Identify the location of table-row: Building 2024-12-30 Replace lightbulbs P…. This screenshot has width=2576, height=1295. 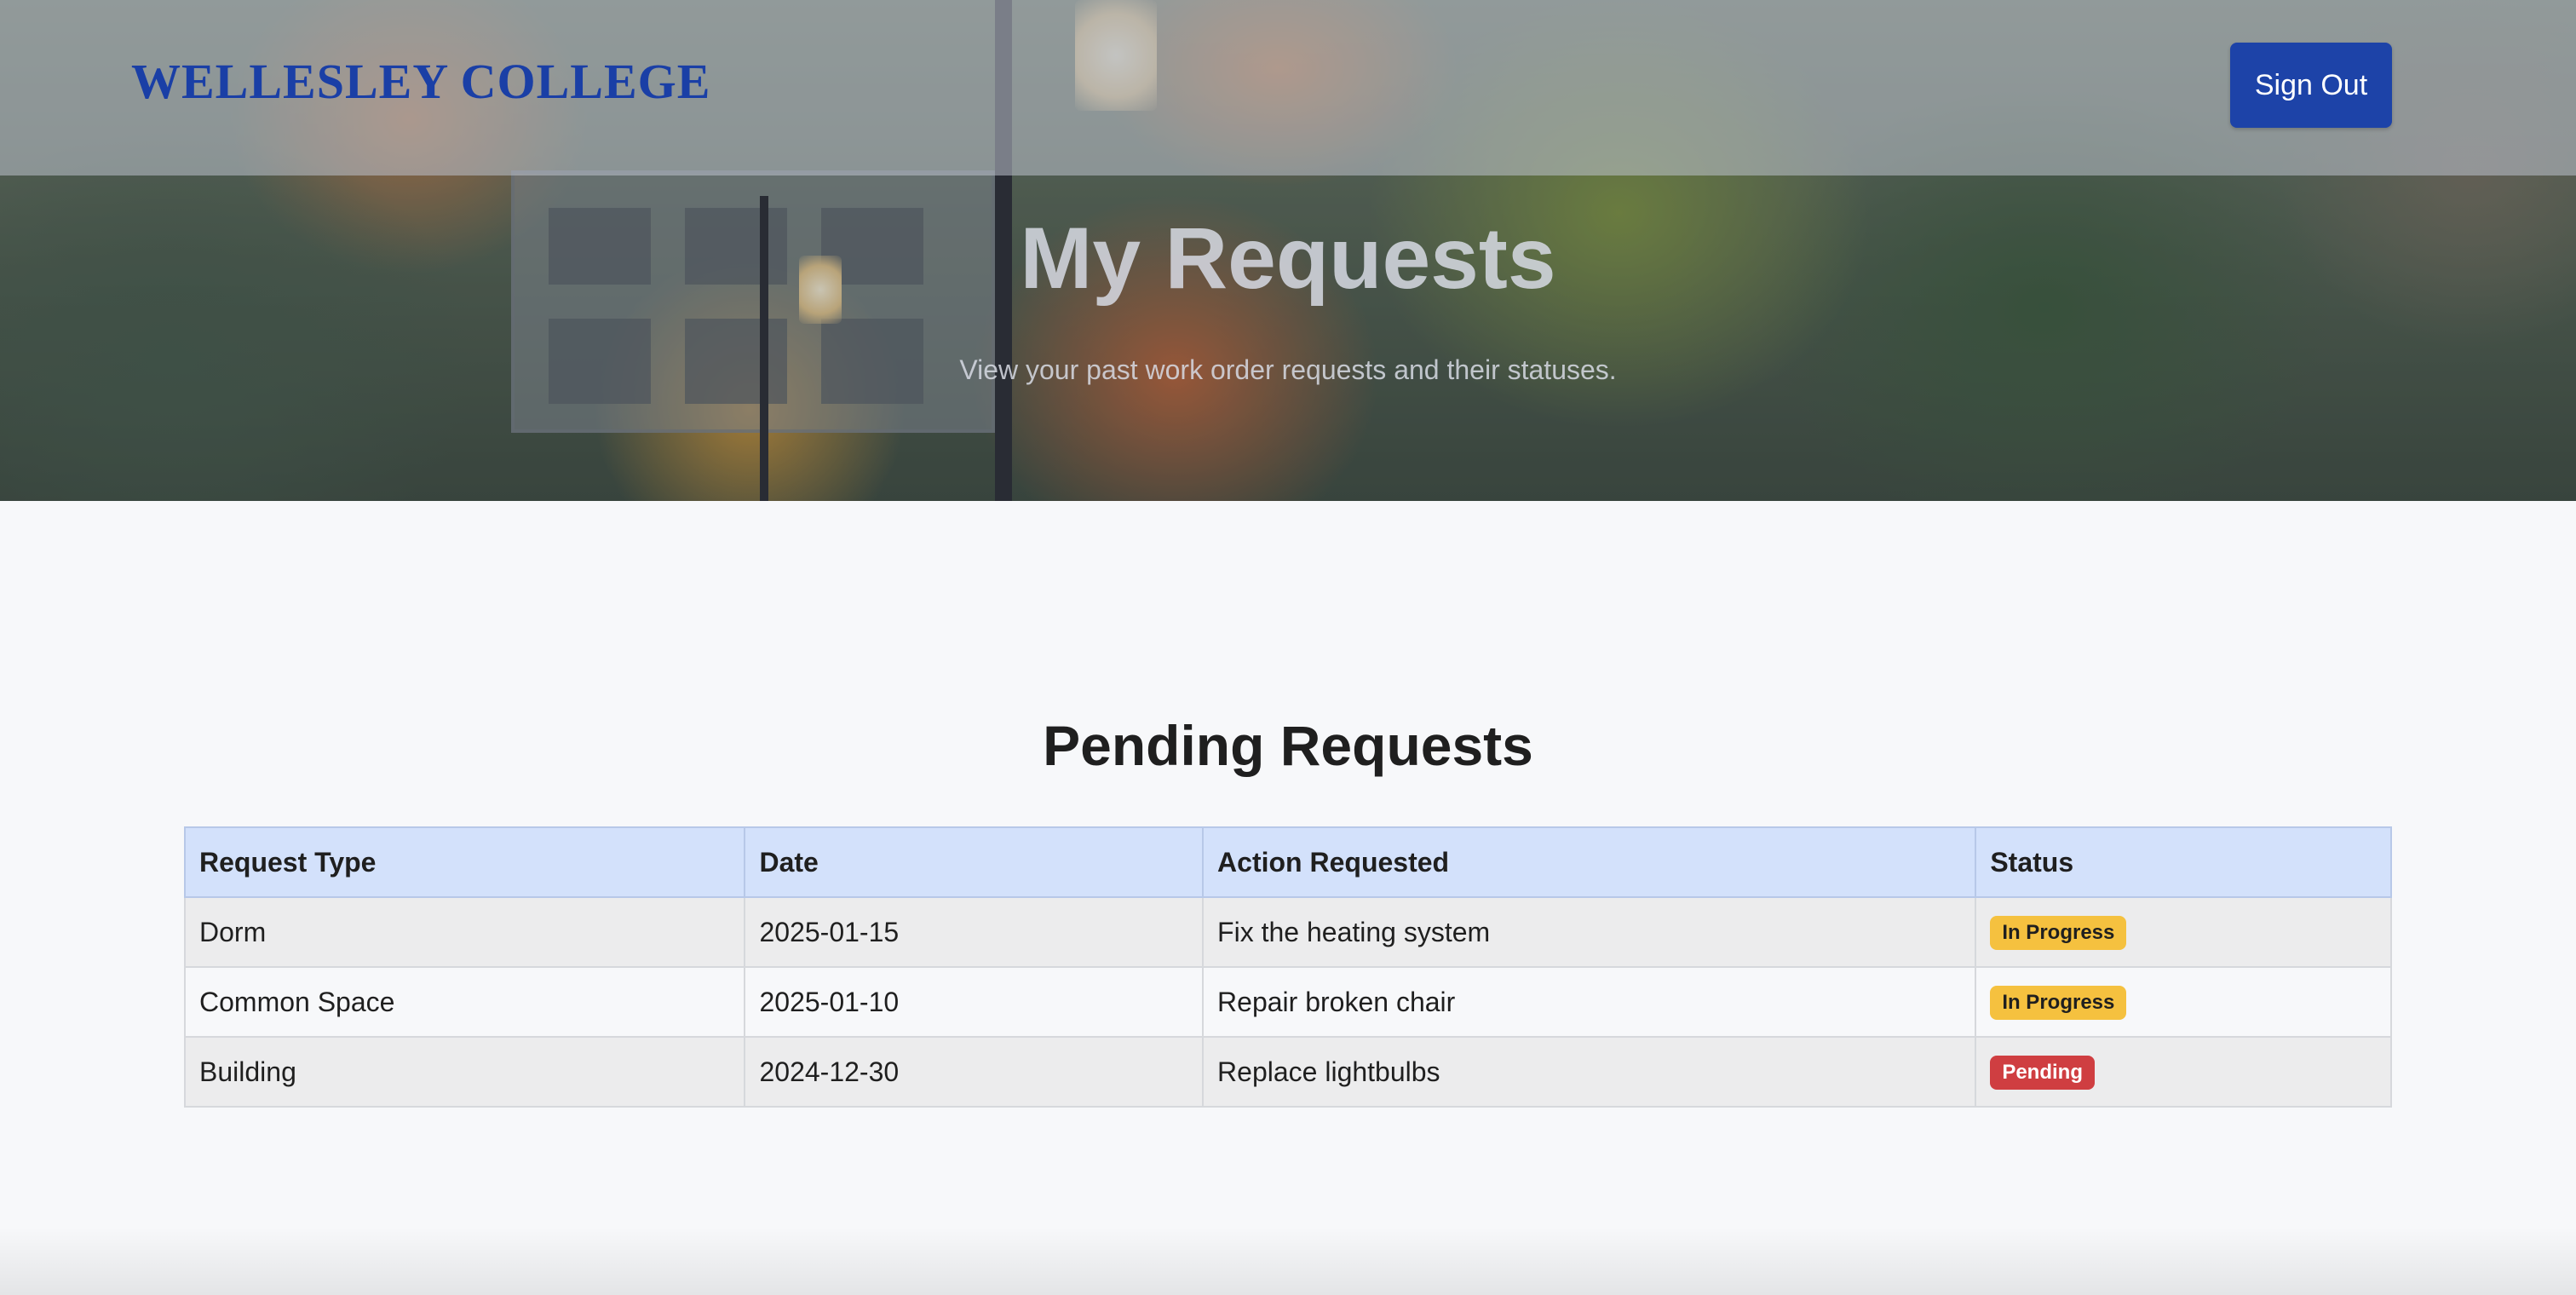
(1287, 1072).